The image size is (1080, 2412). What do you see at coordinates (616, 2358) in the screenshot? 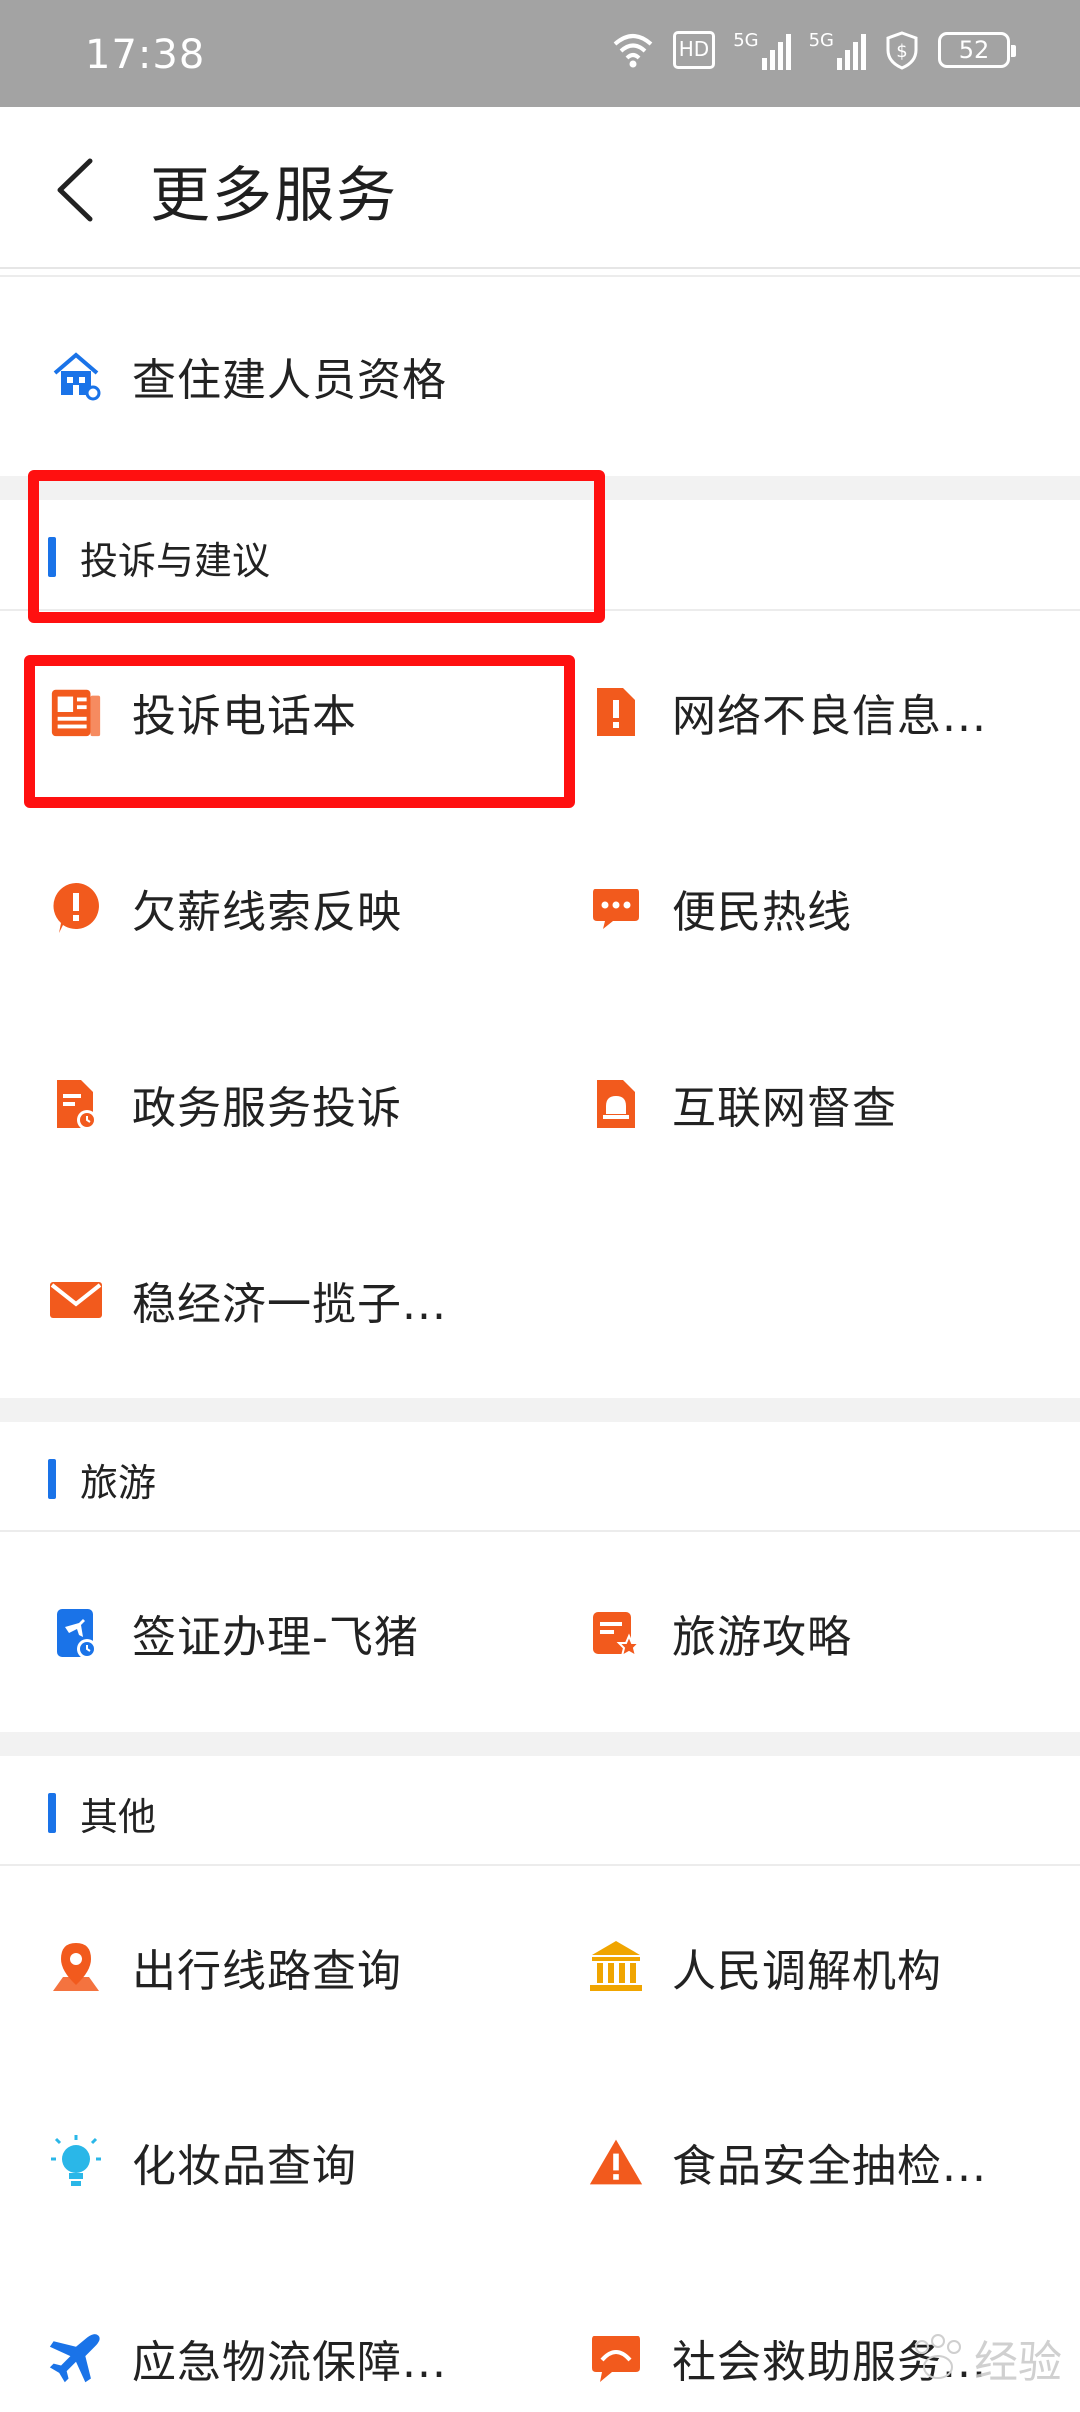
I see `chat-handshake-icon` at bounding box center [616, 2358].